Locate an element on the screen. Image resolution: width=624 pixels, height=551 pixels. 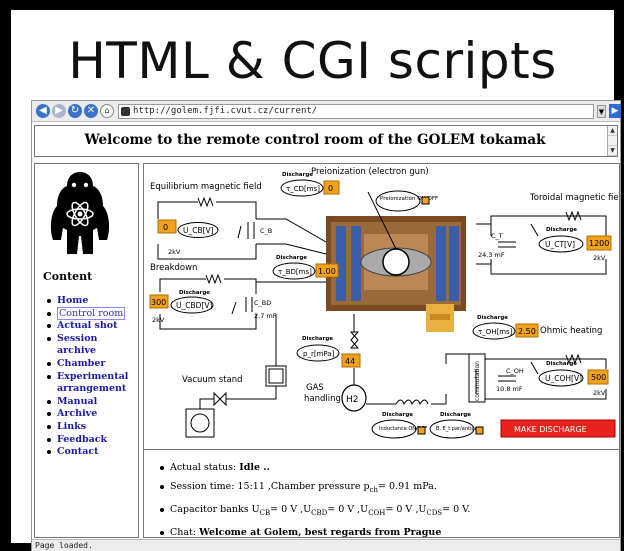
sidebar-item-label: Experimental arrangement is located at coordinates (93, 382).